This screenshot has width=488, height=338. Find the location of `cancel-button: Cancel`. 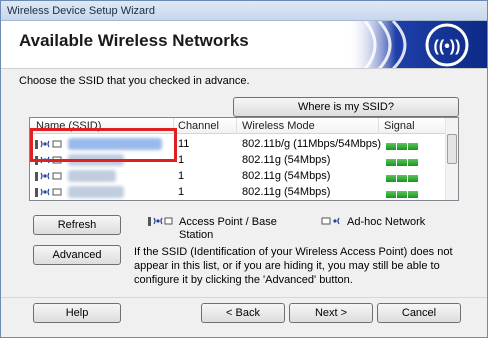

cancel-button: Cancel is located at coordinates (419, 313).